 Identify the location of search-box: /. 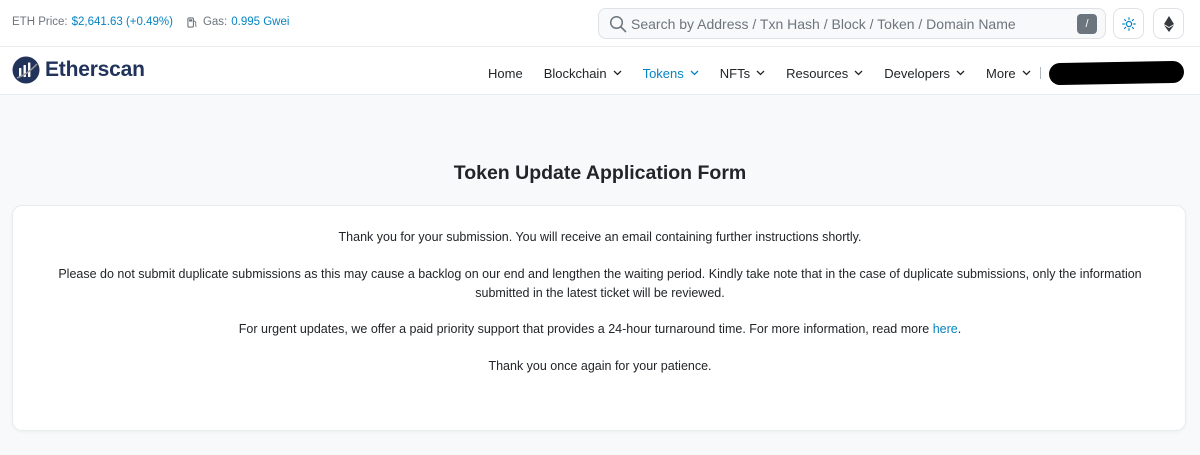
(852, 23).